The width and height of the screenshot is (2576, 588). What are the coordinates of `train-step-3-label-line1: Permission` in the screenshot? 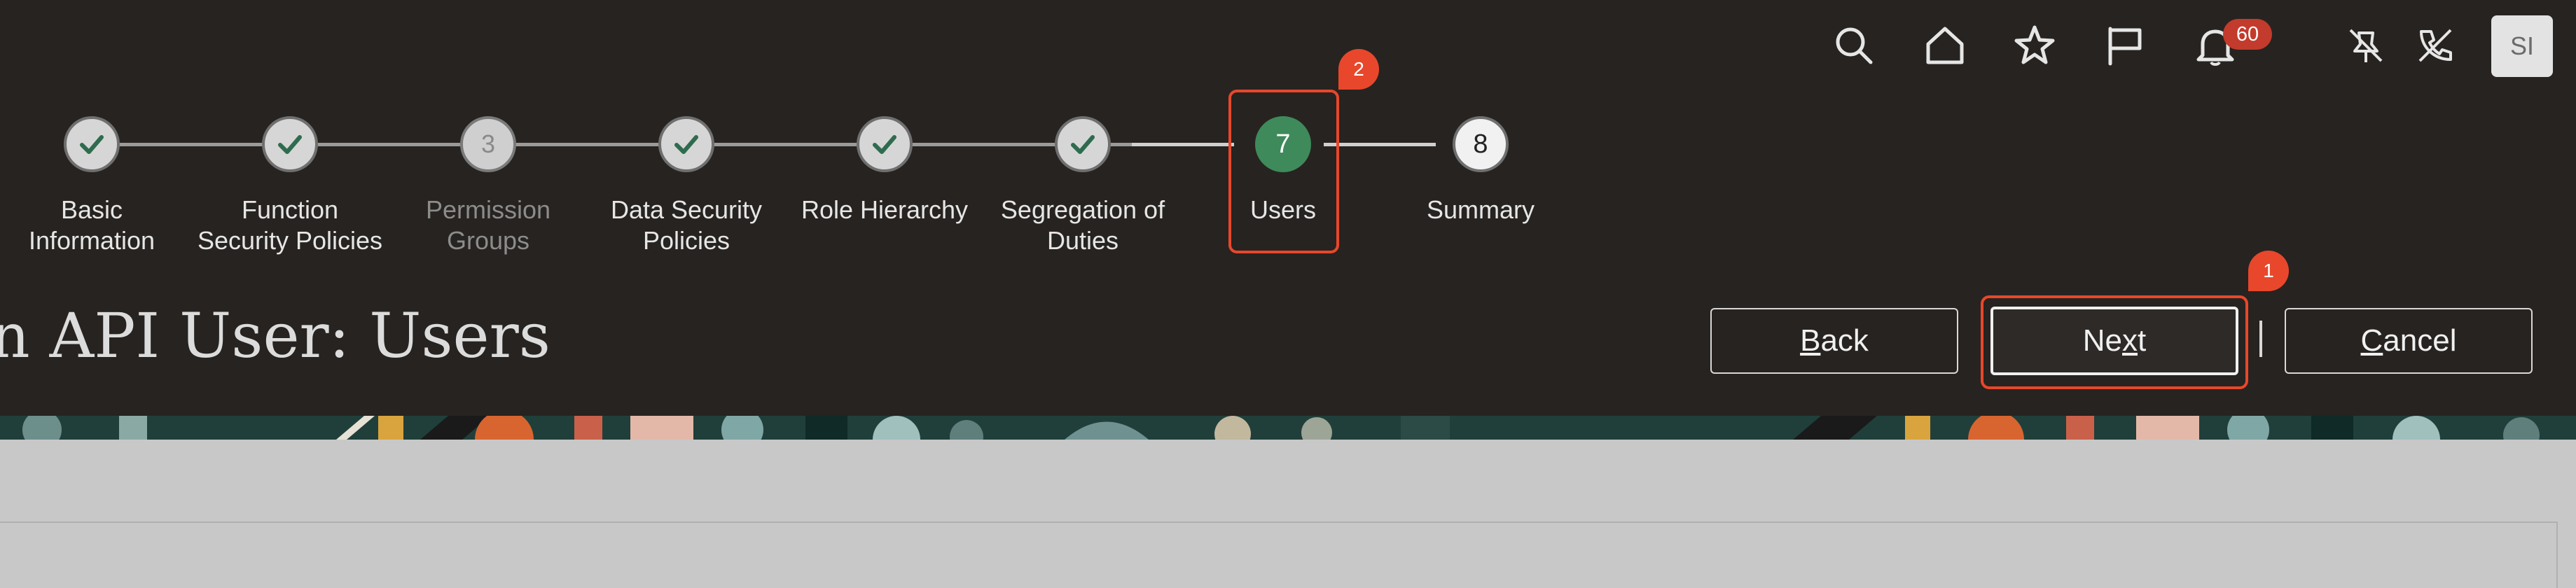 It's located at (488, 209).